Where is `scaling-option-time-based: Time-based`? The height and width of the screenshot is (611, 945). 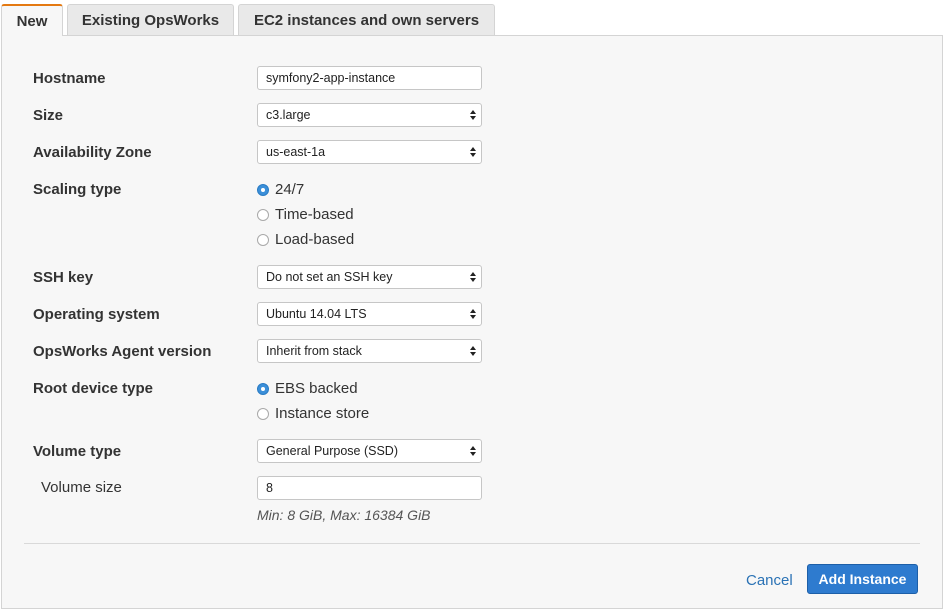 scaling-option-time-based: Time-based is located at coordinates (305, 214).